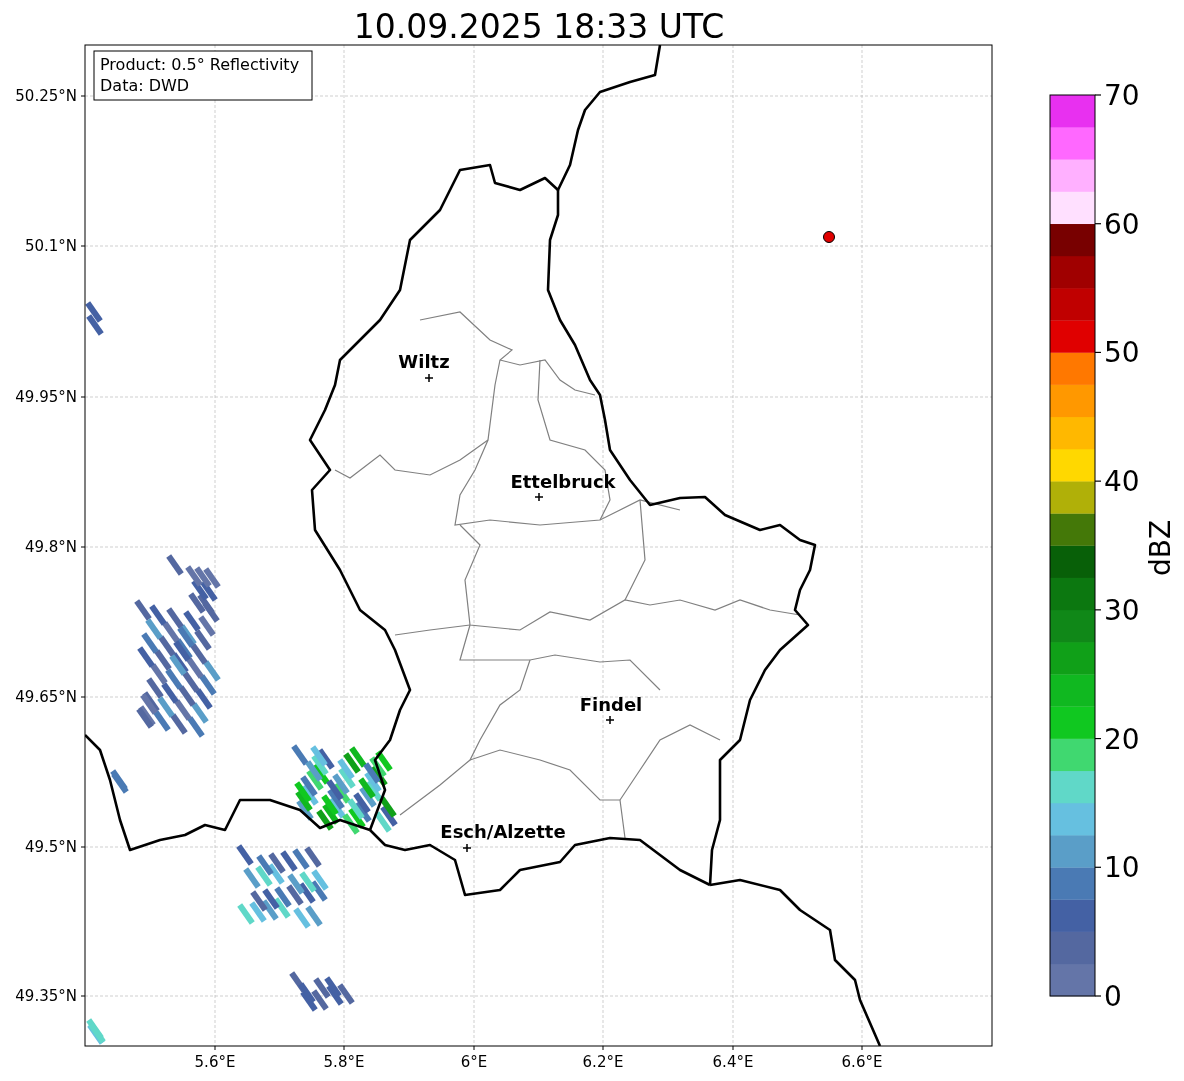  I want to click on longitude-label: 6°E, so click(474, 1062).